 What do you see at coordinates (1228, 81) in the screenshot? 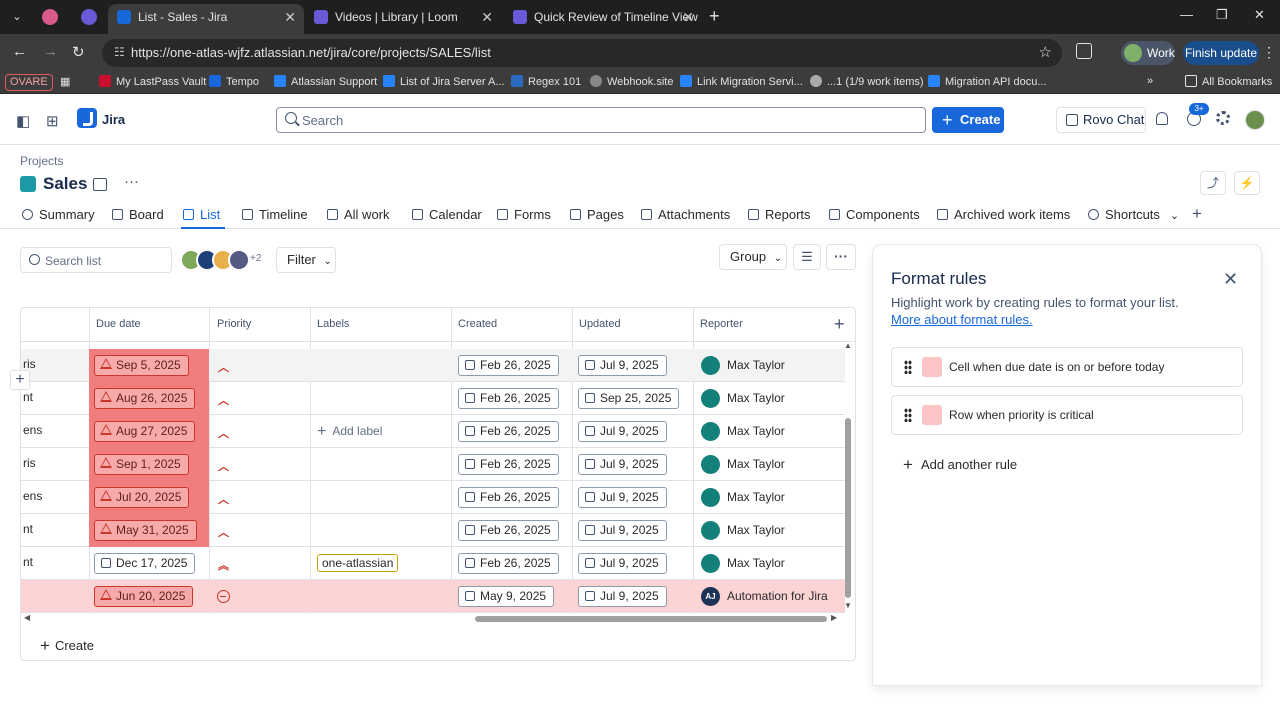
I see `all-bookmarks: All Bookmarks` at bounding box center [1228, 81].